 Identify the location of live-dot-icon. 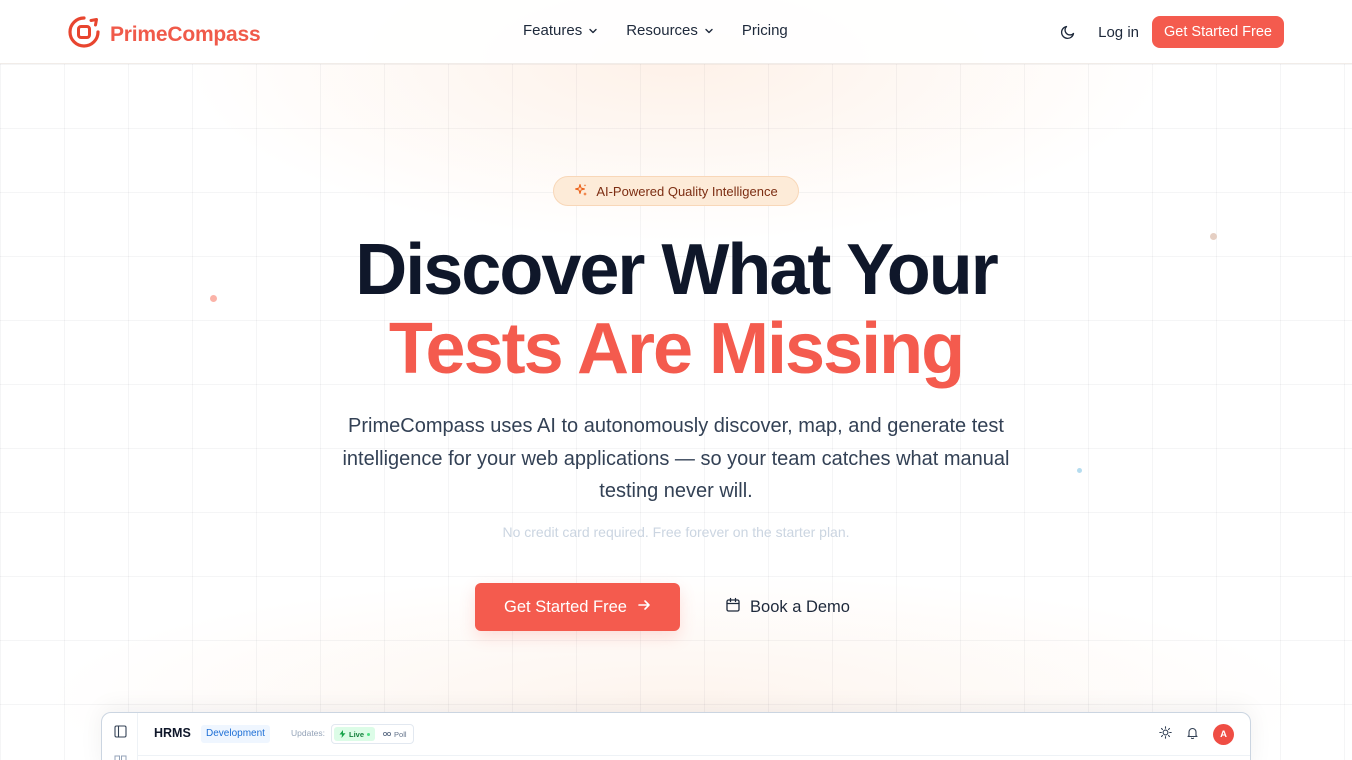
(369, 734).